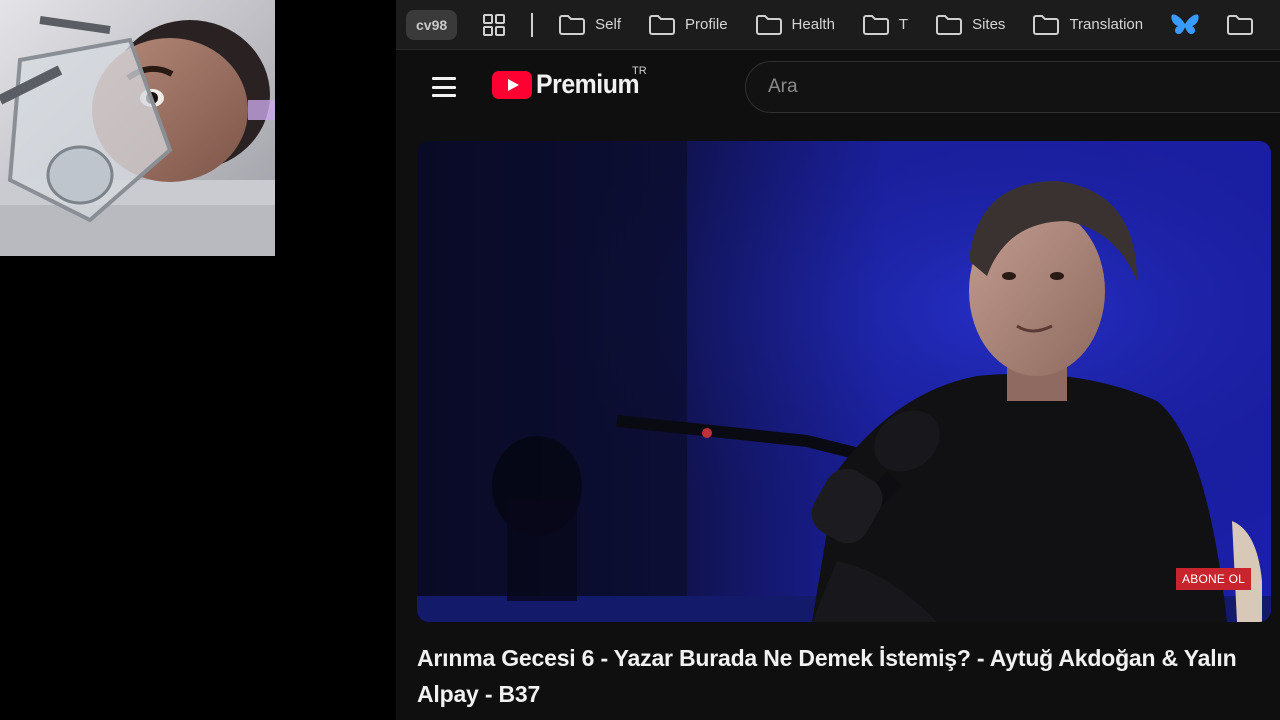 Image resolution: width=1280 pixels, height=720 pixels. Describe the element at coordinates (588, 84) in the screenshot. I see `logo-text: Premium` at that location.